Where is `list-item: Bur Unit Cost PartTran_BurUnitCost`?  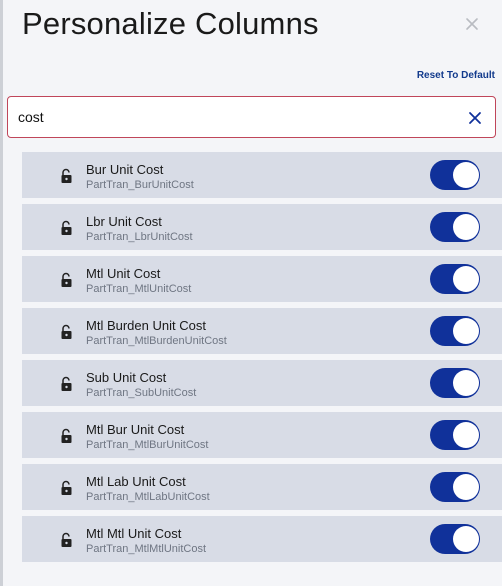 list-item: Bur Unit Cost PartTran_BurUnitCost is located at coordinates (262, 175).